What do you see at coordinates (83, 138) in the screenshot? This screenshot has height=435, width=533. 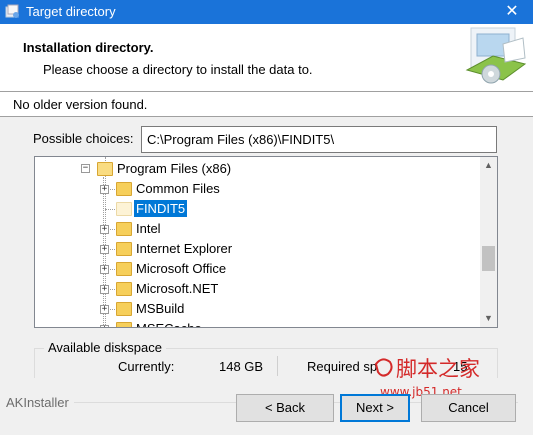 I see `possible-choices-label: Possible choices:` at bounding box center [83, 138].